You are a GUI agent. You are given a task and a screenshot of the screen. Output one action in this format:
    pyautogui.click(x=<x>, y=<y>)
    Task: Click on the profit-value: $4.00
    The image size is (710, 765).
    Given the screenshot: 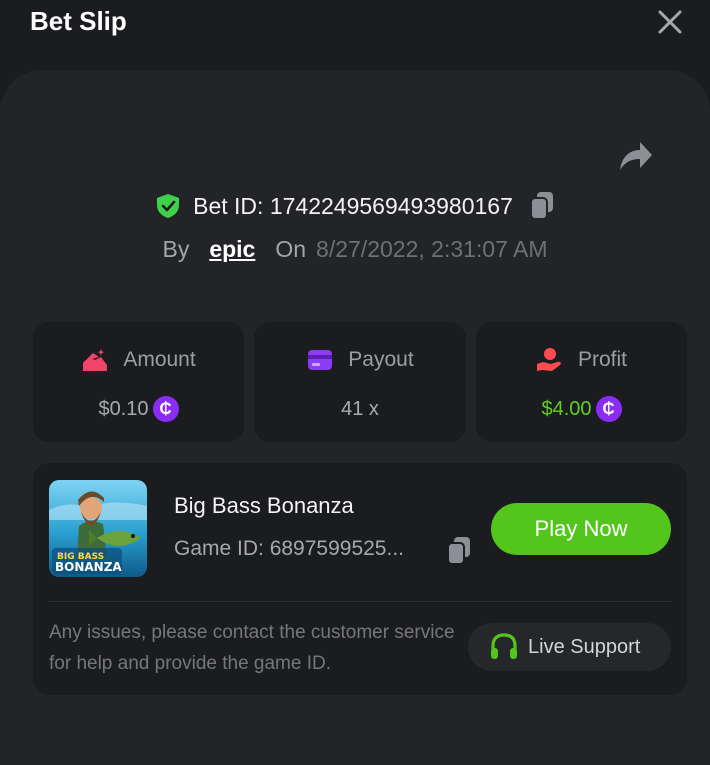 What is the action you would take?
    pyautogui.click(x=566, y=408)
    